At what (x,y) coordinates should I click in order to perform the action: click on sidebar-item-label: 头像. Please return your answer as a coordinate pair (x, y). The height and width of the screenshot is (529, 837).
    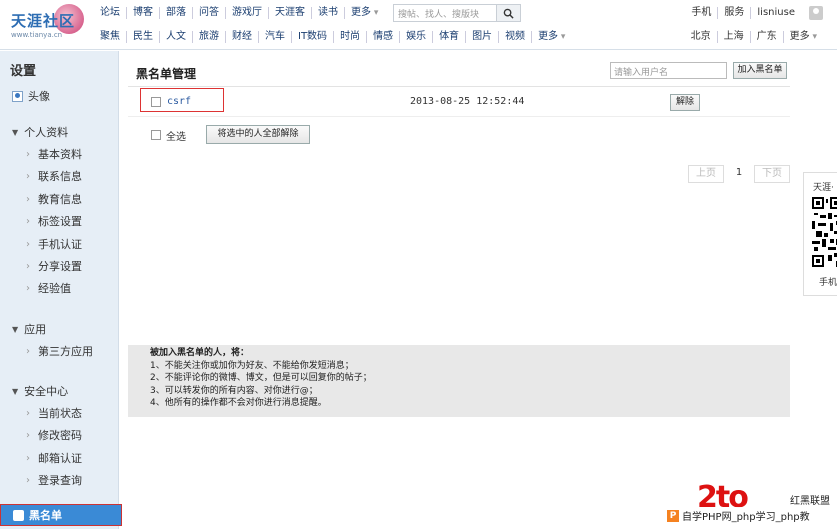
    Looking at the image, I should click on (39, 96).